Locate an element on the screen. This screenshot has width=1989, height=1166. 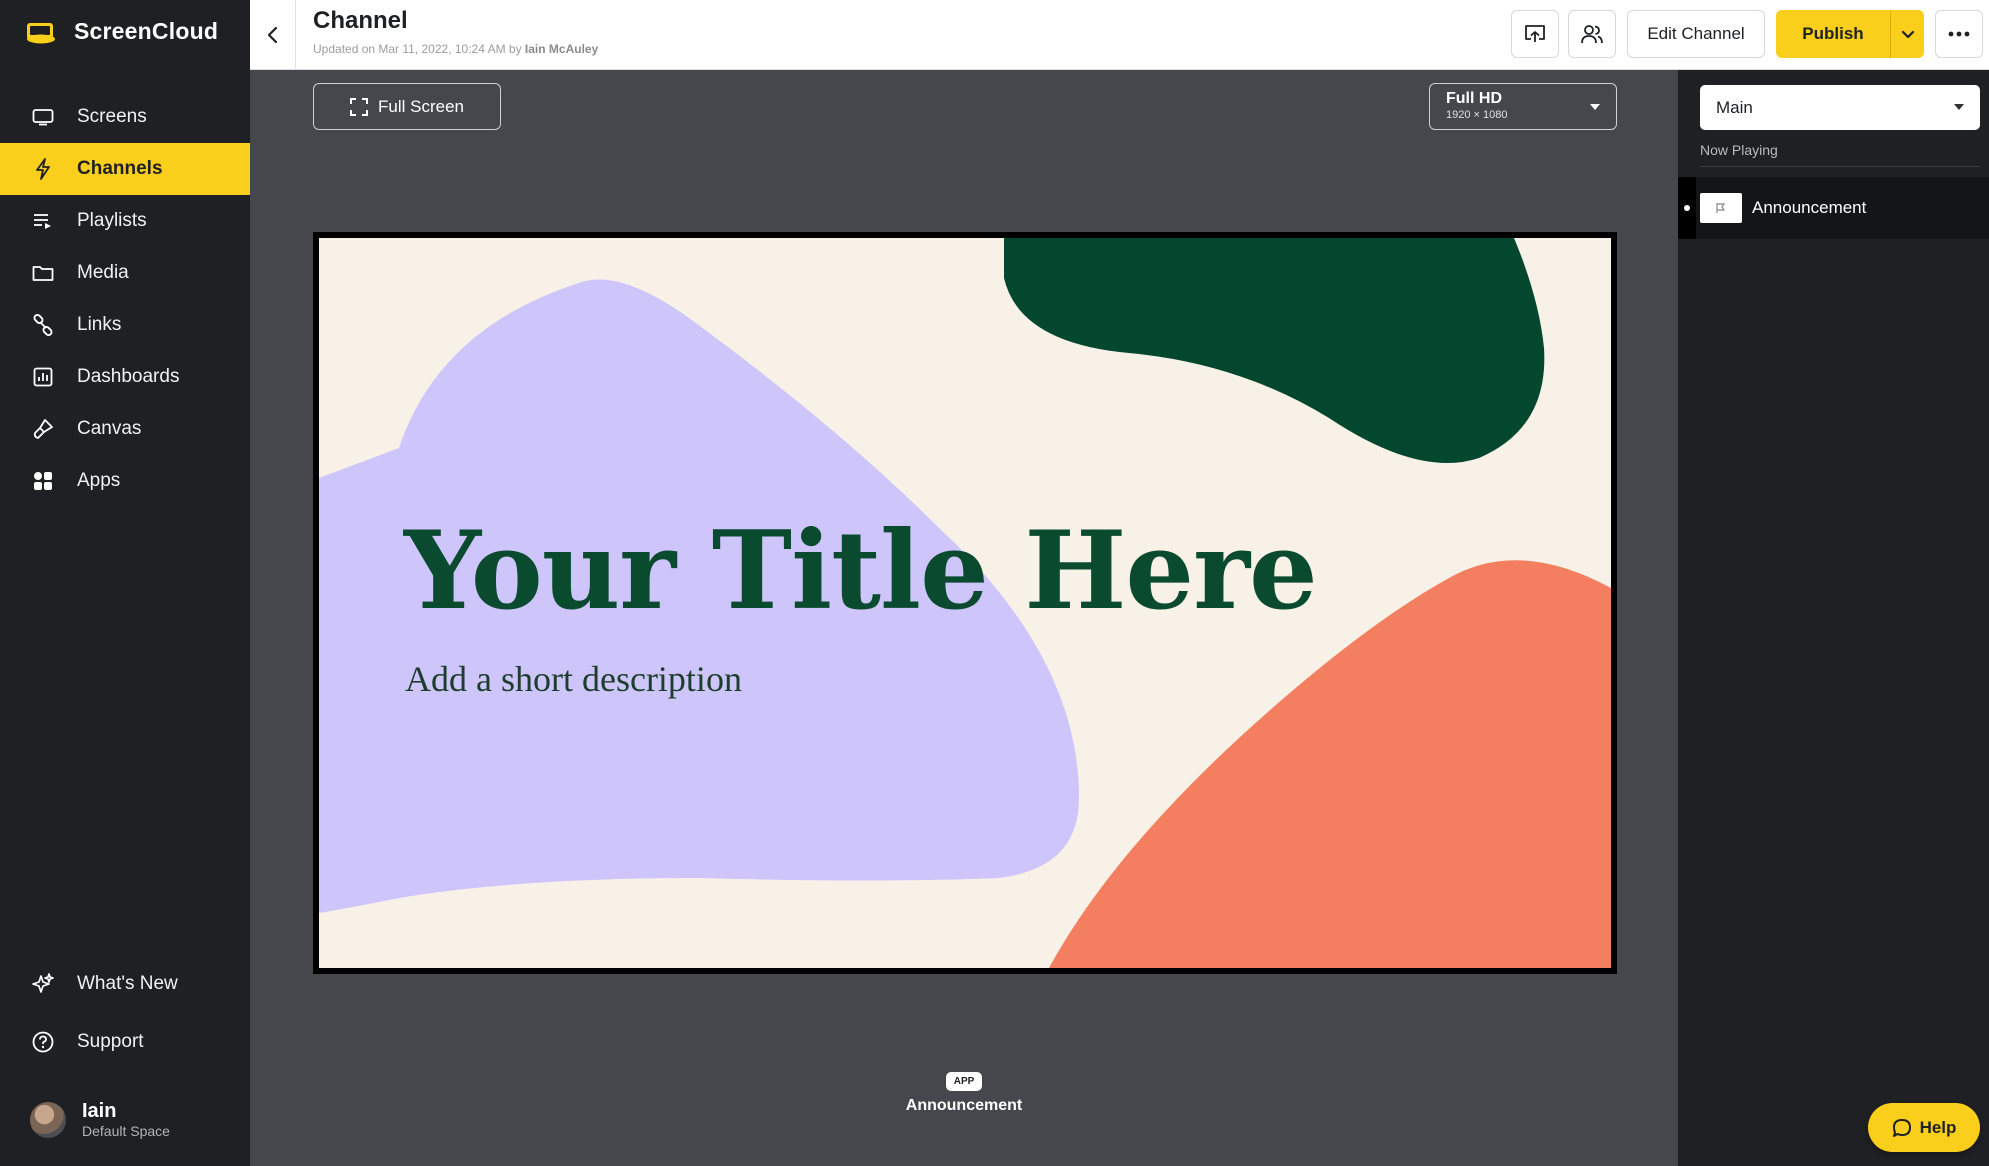
help-button: Help is located at coordinates (1924, 1127).